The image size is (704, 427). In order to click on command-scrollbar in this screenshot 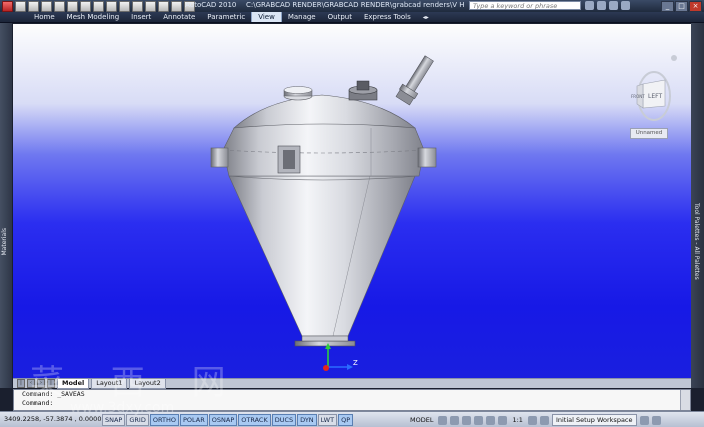, I will do `click(685, 400)`.